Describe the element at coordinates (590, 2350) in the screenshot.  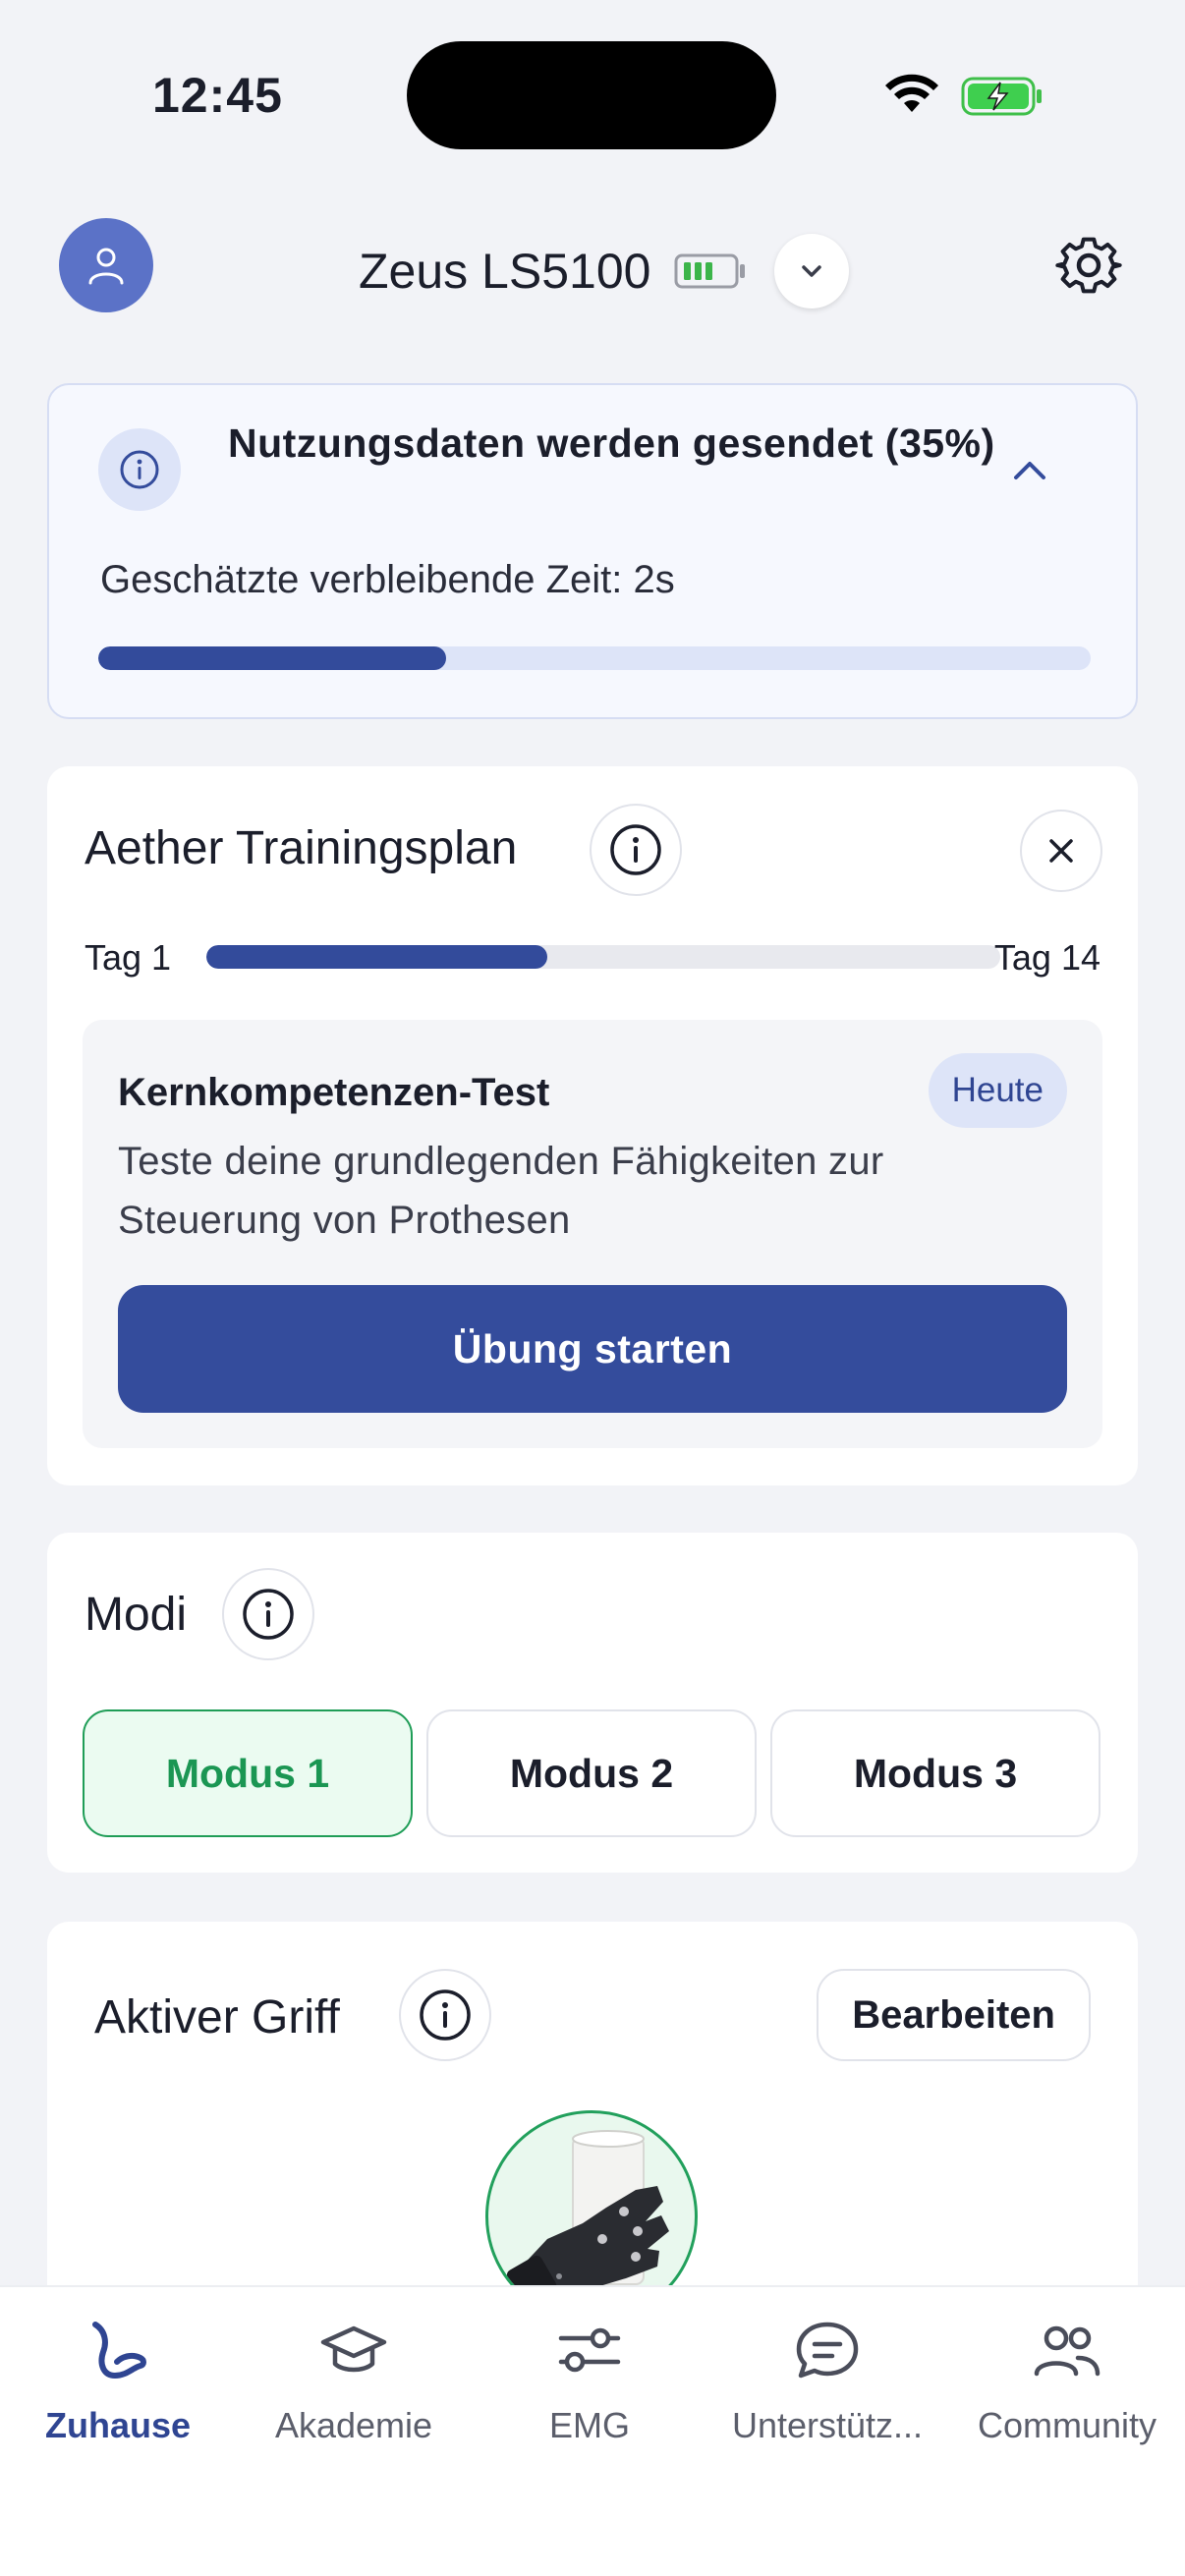
I see `sliders-icon` at that location.